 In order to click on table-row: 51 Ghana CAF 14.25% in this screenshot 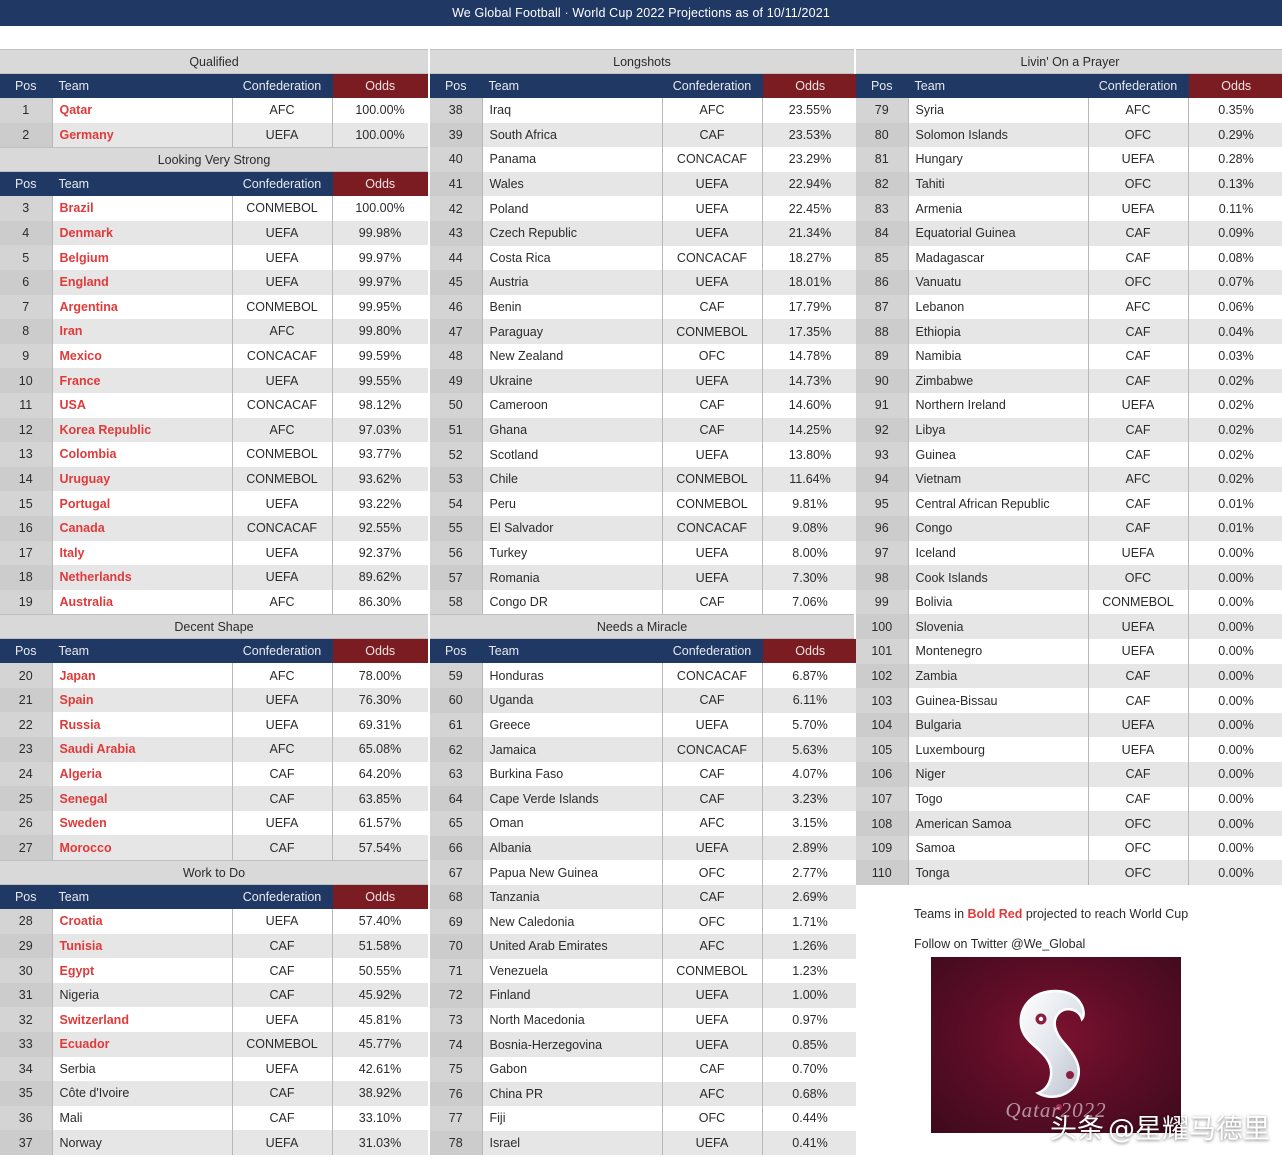, I will do `click(644, 430)`.